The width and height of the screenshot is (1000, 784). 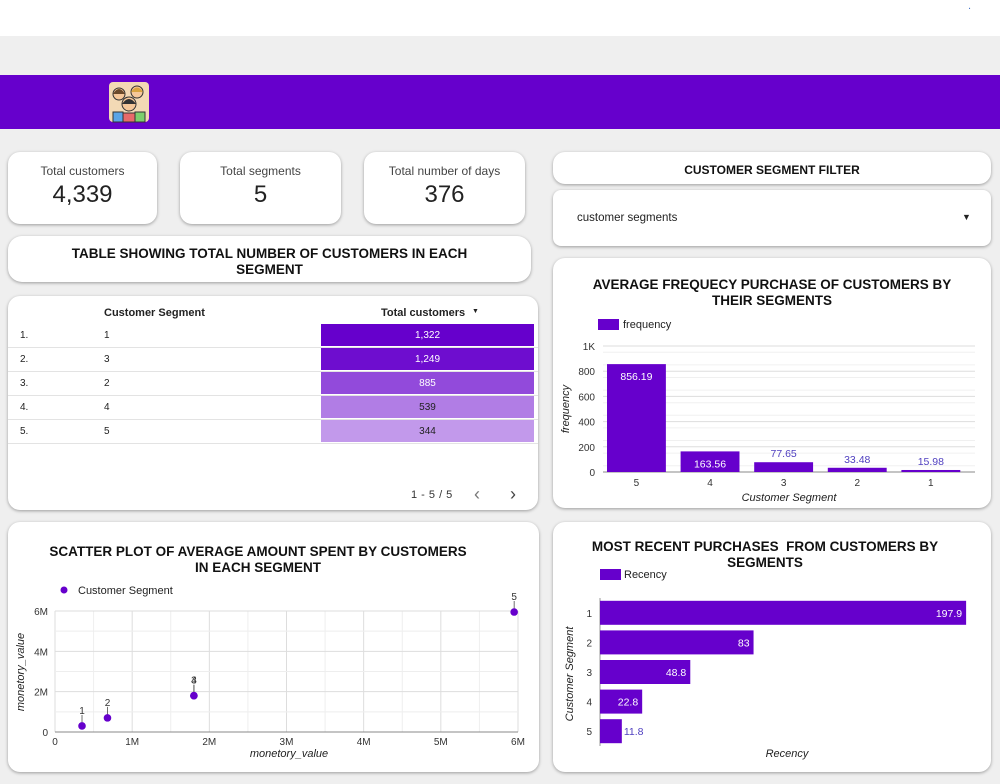 What do you see at coordinates (273, 407) in the screenshot?
I see `table-row: 4. 4 539` at bounding box center [273, 407].